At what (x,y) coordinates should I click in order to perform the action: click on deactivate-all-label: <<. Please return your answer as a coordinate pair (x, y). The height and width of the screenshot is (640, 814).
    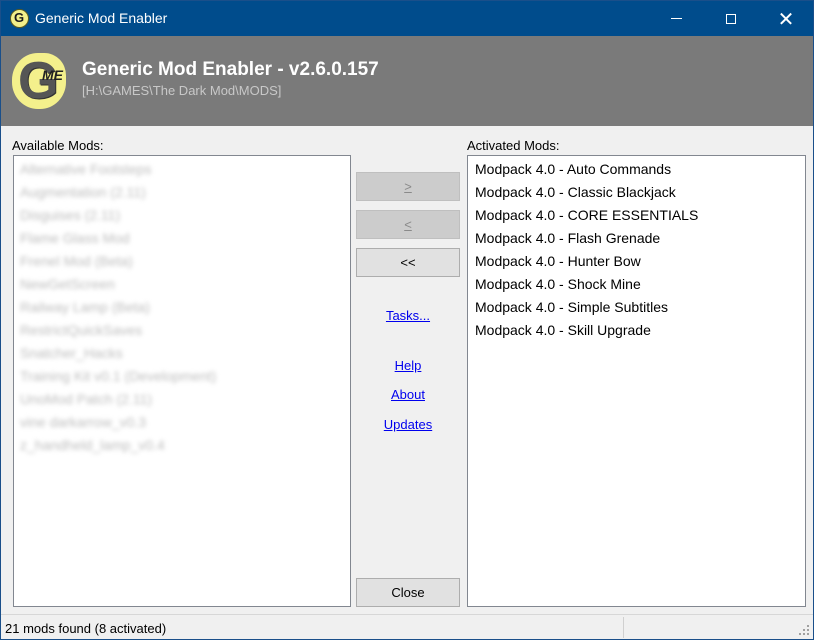
    Looking at the image, I should click on (408, 262).